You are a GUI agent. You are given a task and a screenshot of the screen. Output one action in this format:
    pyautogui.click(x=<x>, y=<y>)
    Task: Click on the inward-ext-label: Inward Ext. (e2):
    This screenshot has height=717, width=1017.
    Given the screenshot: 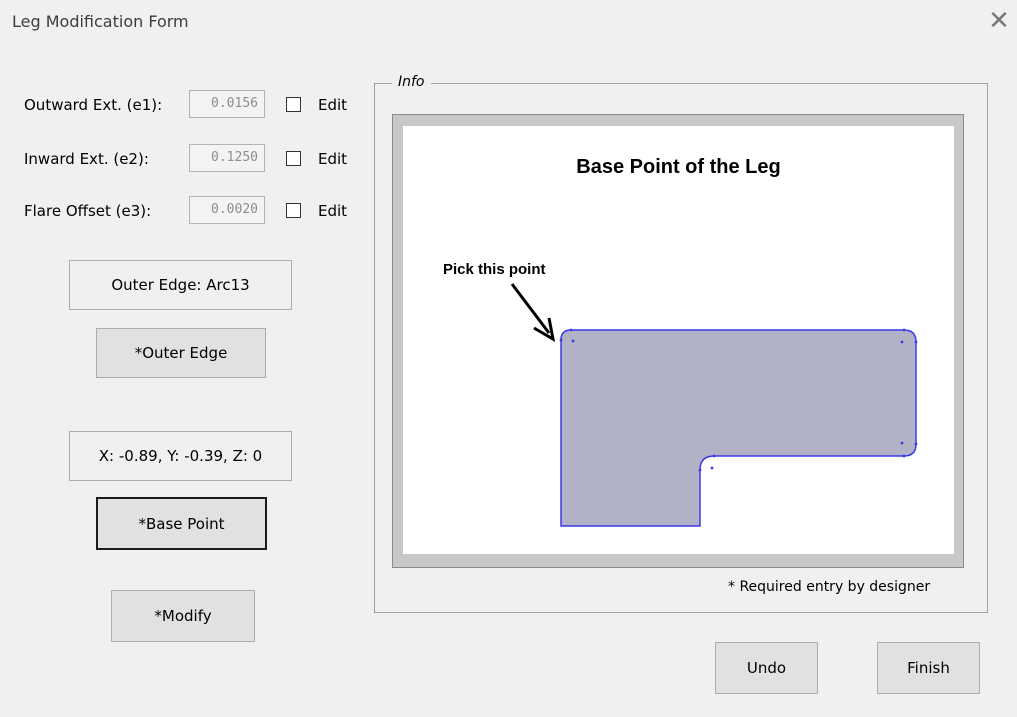 What is the action you would take?
    pyautogui.click(x=86, y=159)
    